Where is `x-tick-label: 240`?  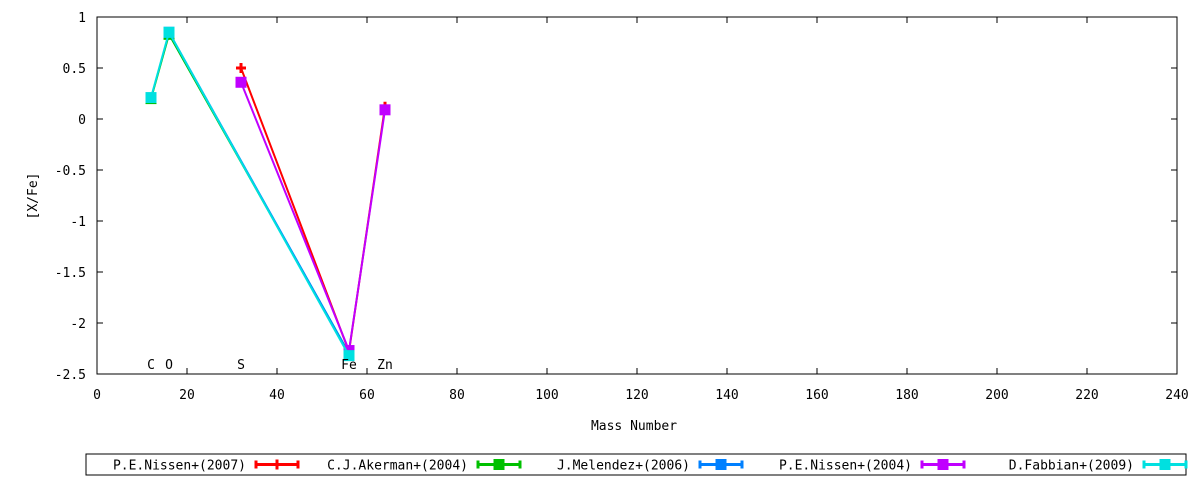 x-tick-label: 240 is located at coordinates (1176, 395).